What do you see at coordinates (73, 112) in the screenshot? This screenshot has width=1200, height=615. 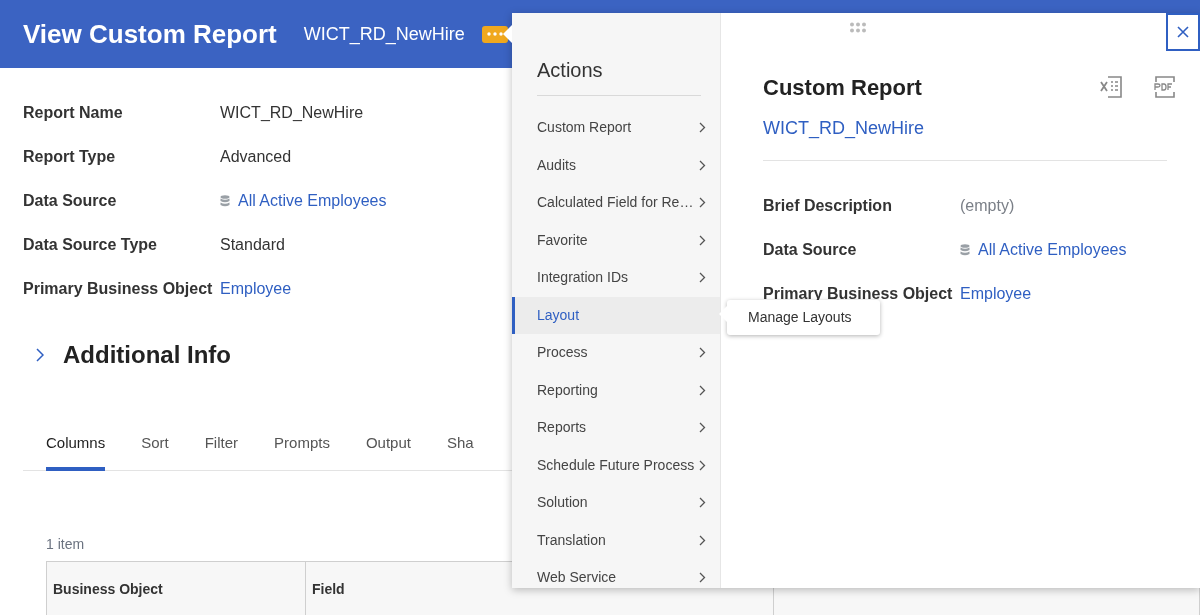 I see `field-label: Report Name` at bounding box center [73, 112].